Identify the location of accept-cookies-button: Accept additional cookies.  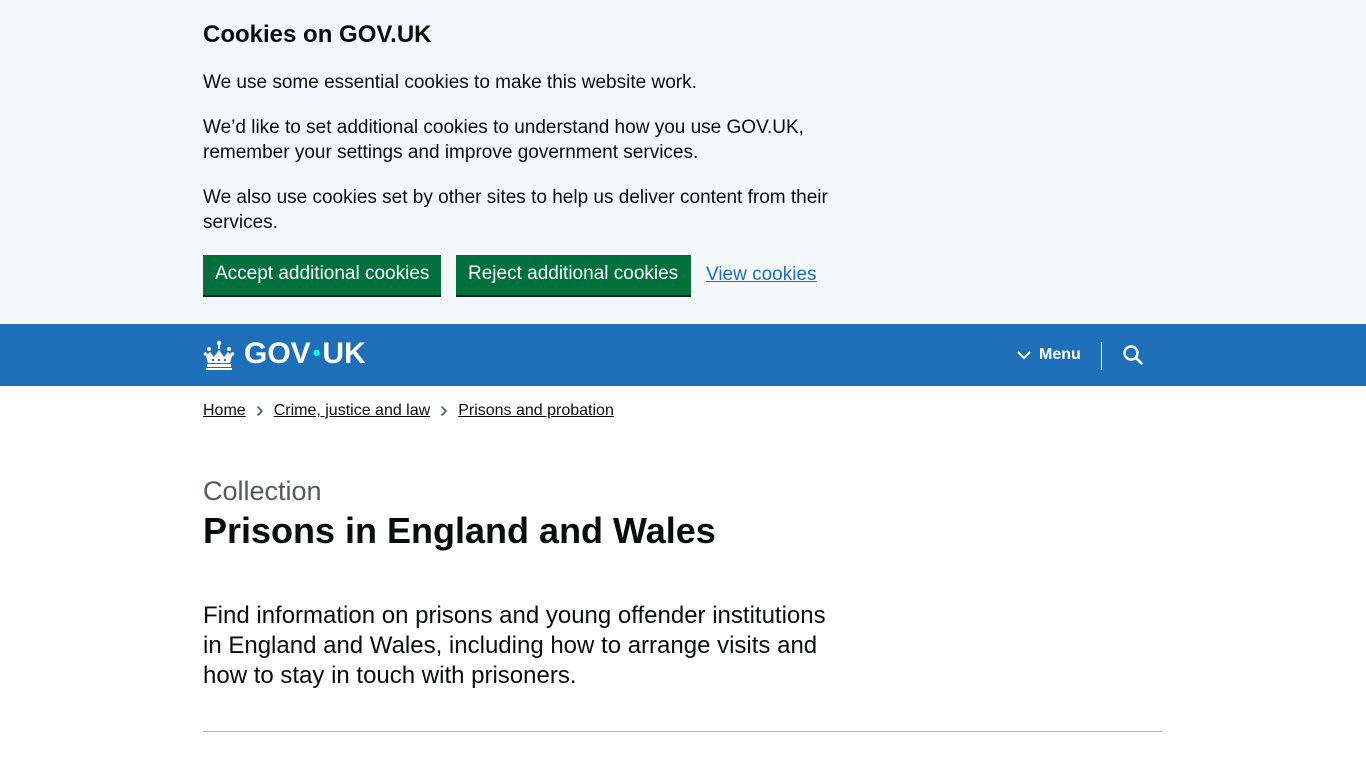
(322, 275).